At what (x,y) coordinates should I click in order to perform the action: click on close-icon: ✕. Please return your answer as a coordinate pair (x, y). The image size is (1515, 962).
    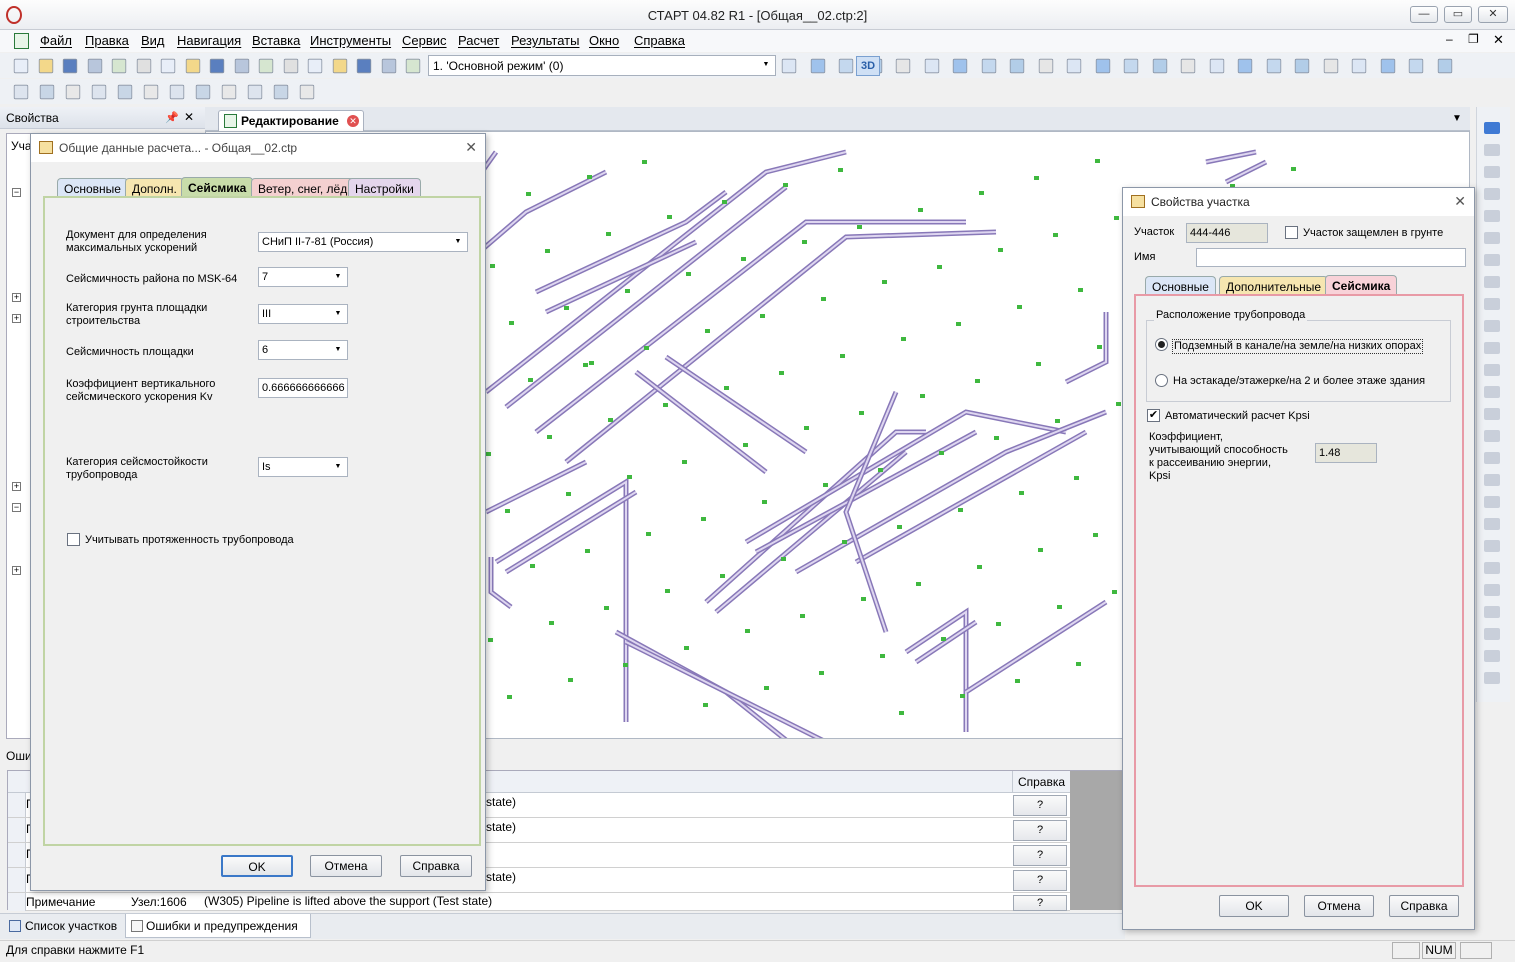
    Looking at the image, I should click on (1460, 201).